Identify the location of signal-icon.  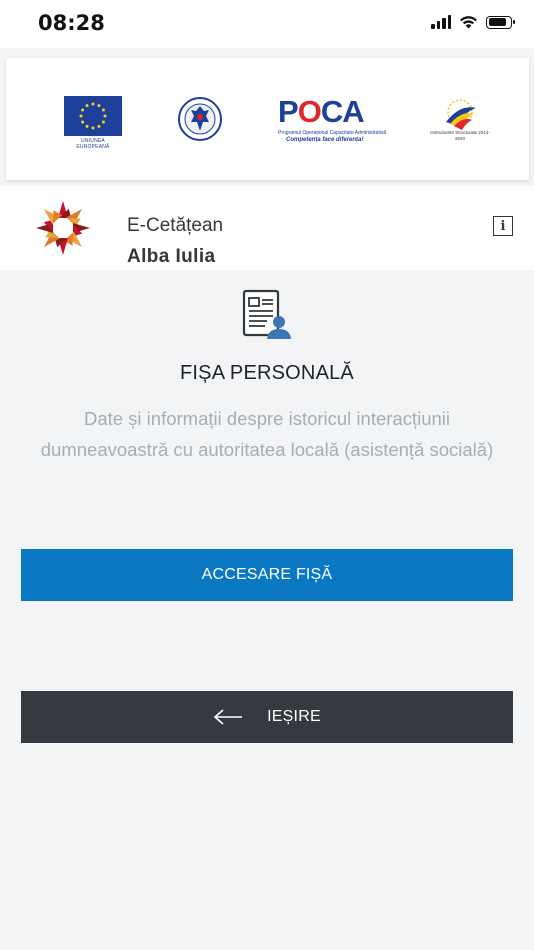
(441, 22).